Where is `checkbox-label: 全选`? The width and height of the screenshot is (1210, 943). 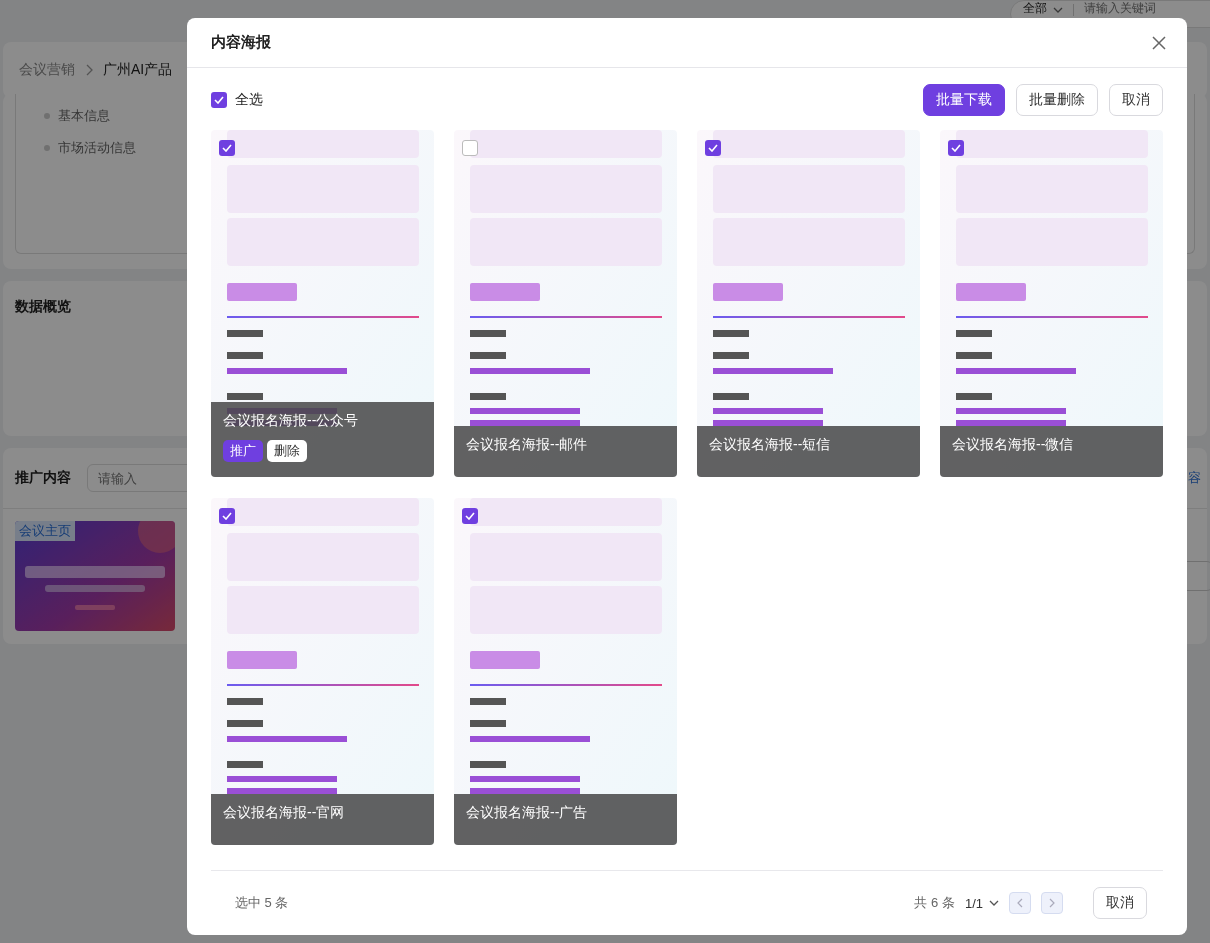
checkbox-label: 全选 is located at coordinates (249, 100).